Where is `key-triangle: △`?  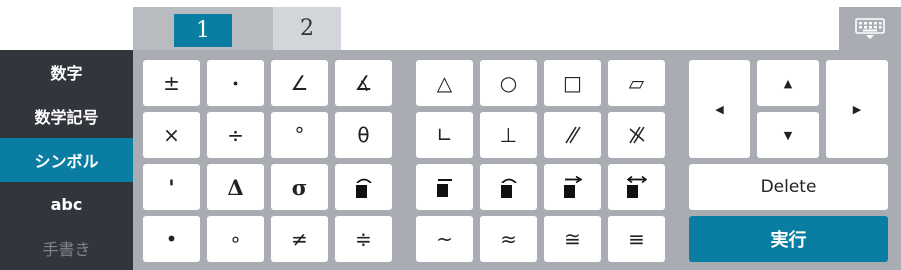
key-triangle: △ is located at coordinates (444, 83).